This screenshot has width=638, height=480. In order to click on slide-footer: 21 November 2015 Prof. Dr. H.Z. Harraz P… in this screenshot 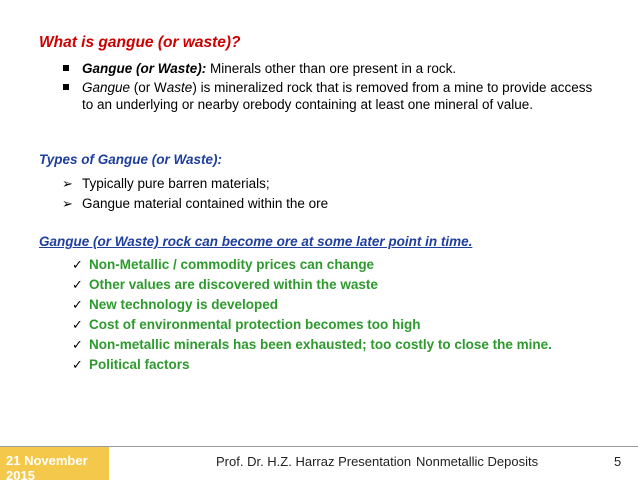, I will do `click(319, 463)`.